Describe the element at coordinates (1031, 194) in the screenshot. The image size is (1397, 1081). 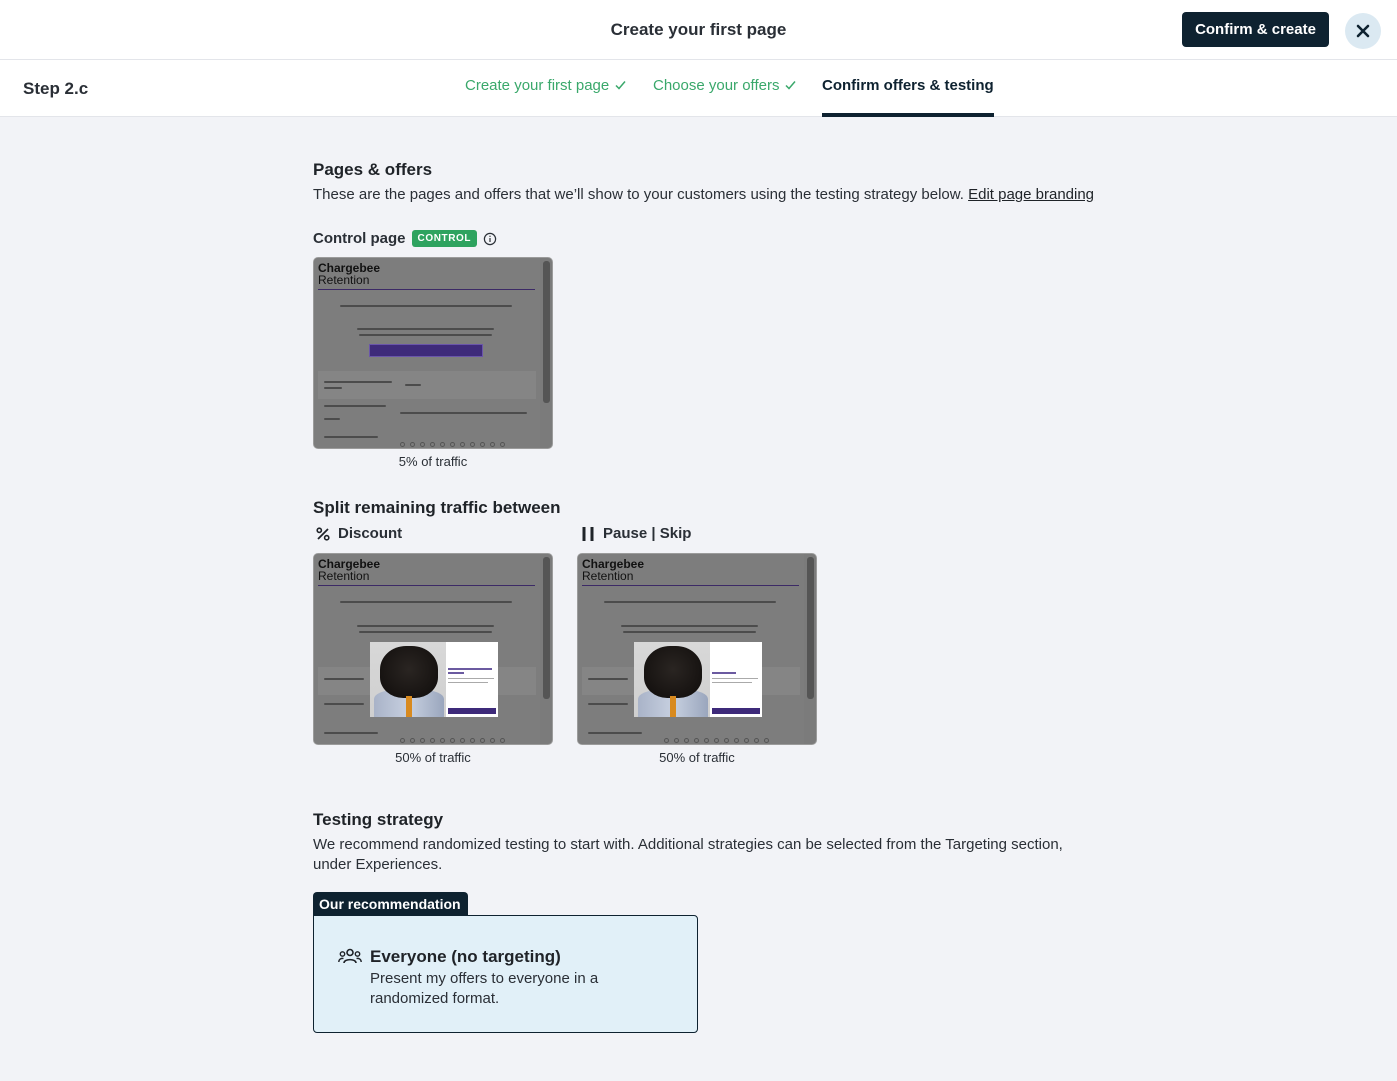
I see `edit-page-branding-link: Edit page branding` at that location.